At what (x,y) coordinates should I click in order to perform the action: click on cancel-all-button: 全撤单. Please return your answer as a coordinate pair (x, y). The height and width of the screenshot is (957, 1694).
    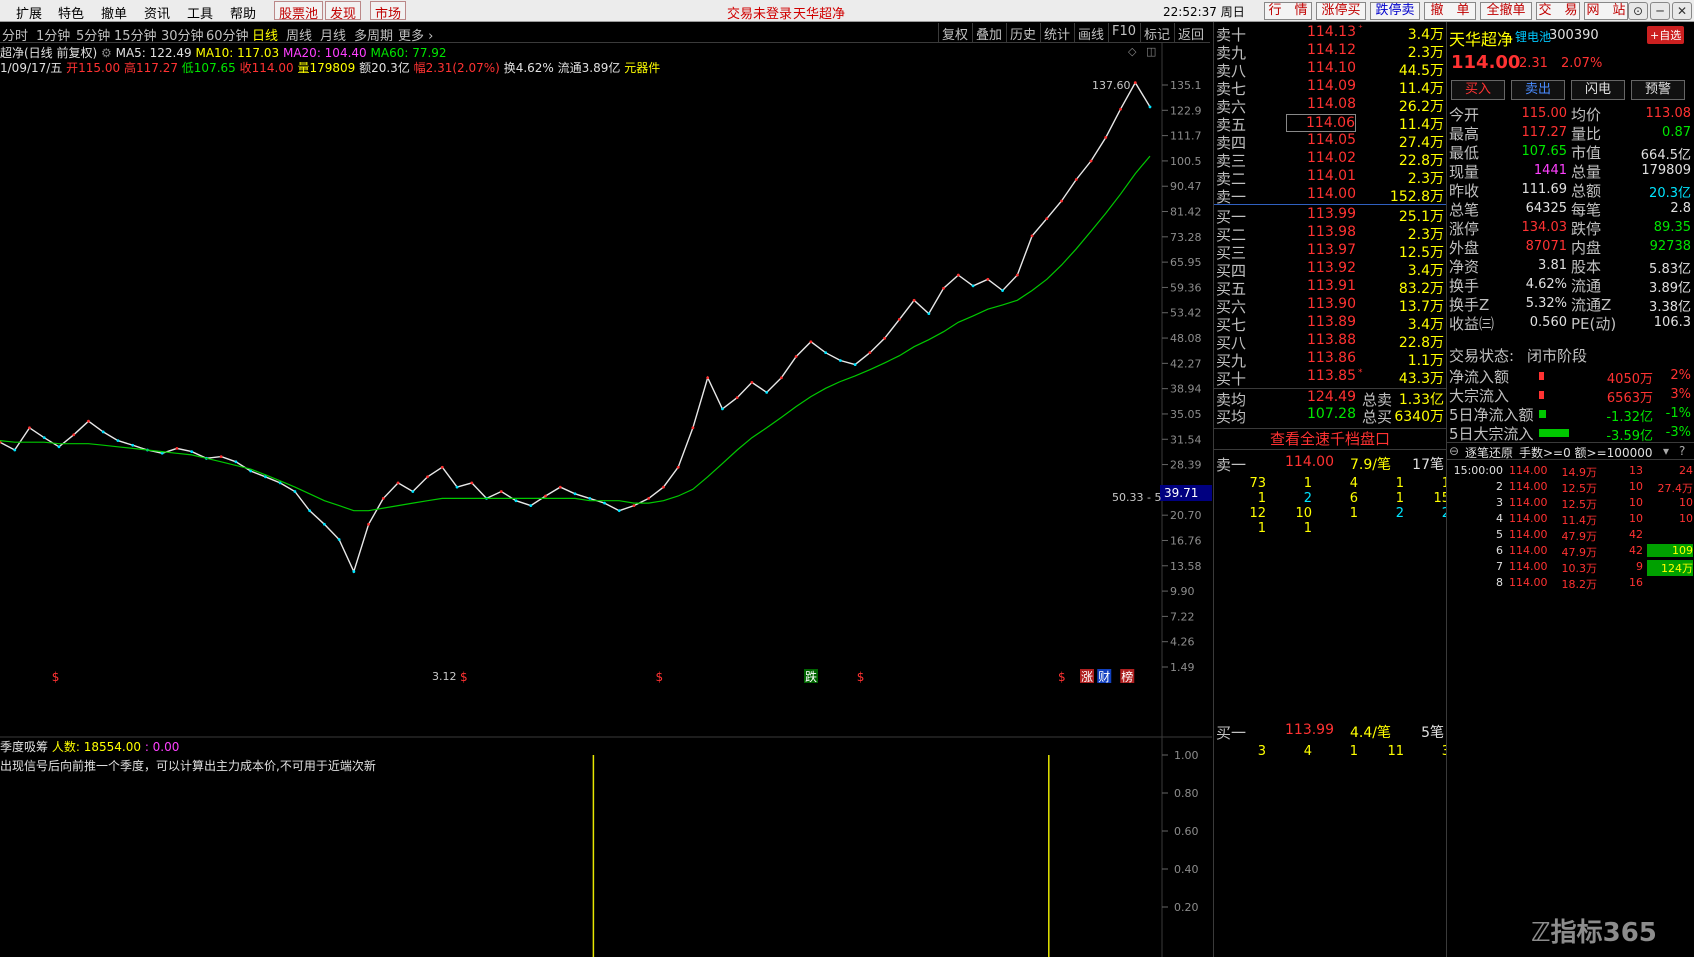
    Looking at the image, I should click on (1506, 11).